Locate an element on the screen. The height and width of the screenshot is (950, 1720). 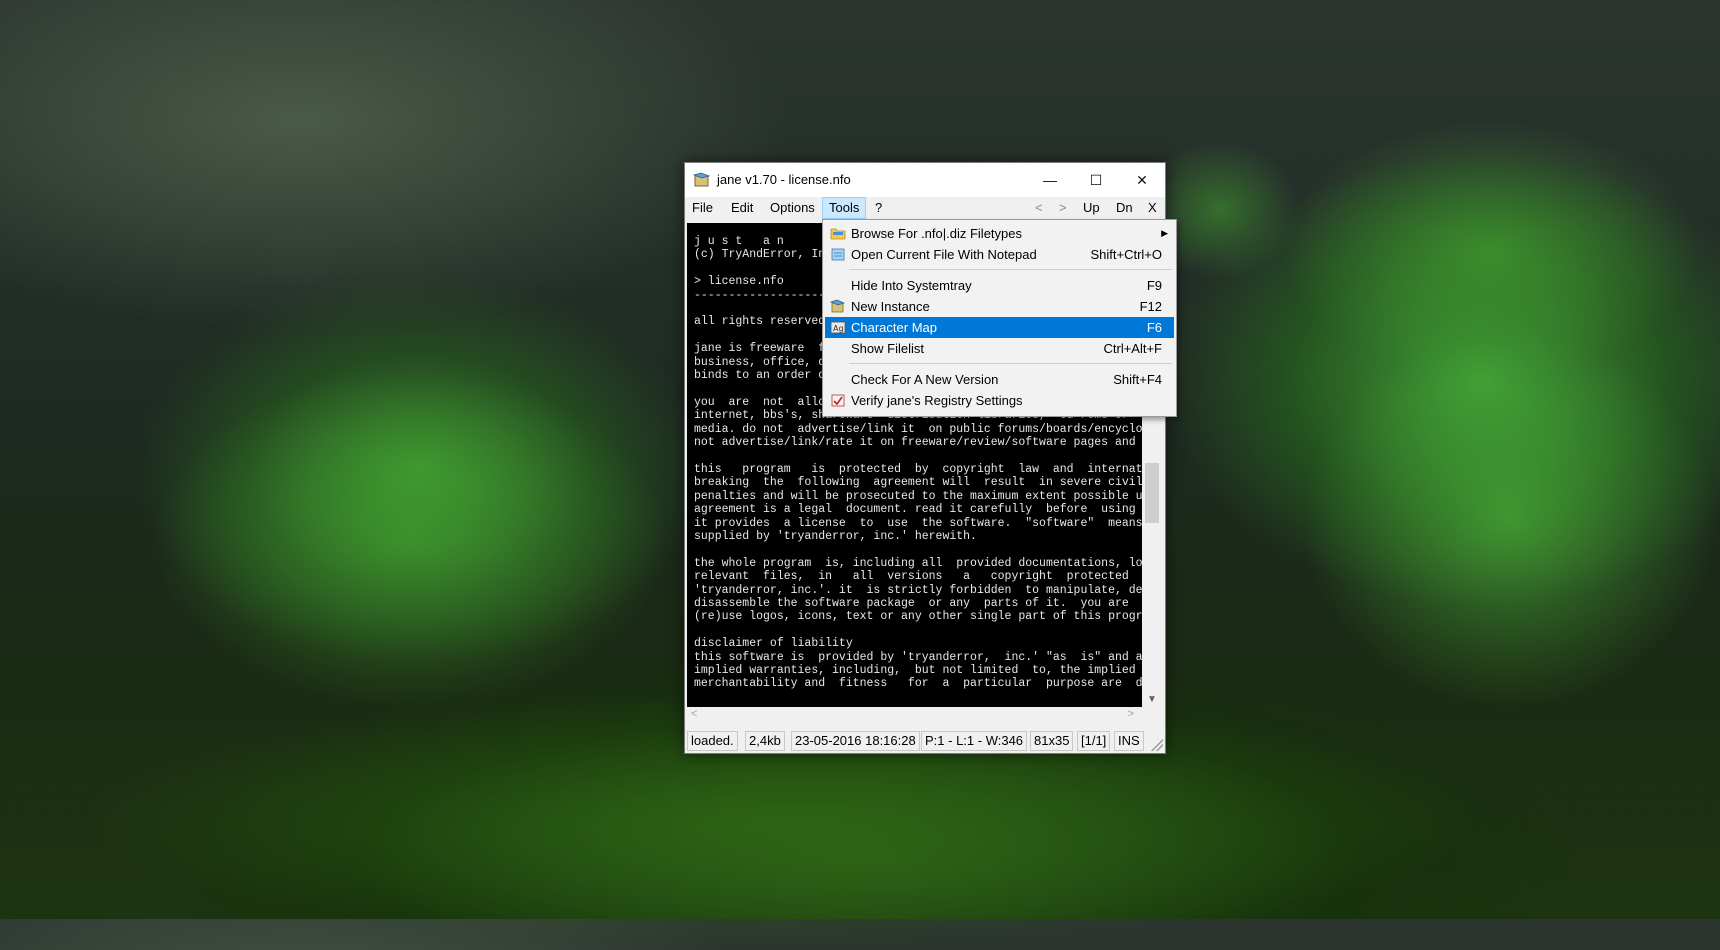
menu-options: Options is located at coordinates (792, 208).